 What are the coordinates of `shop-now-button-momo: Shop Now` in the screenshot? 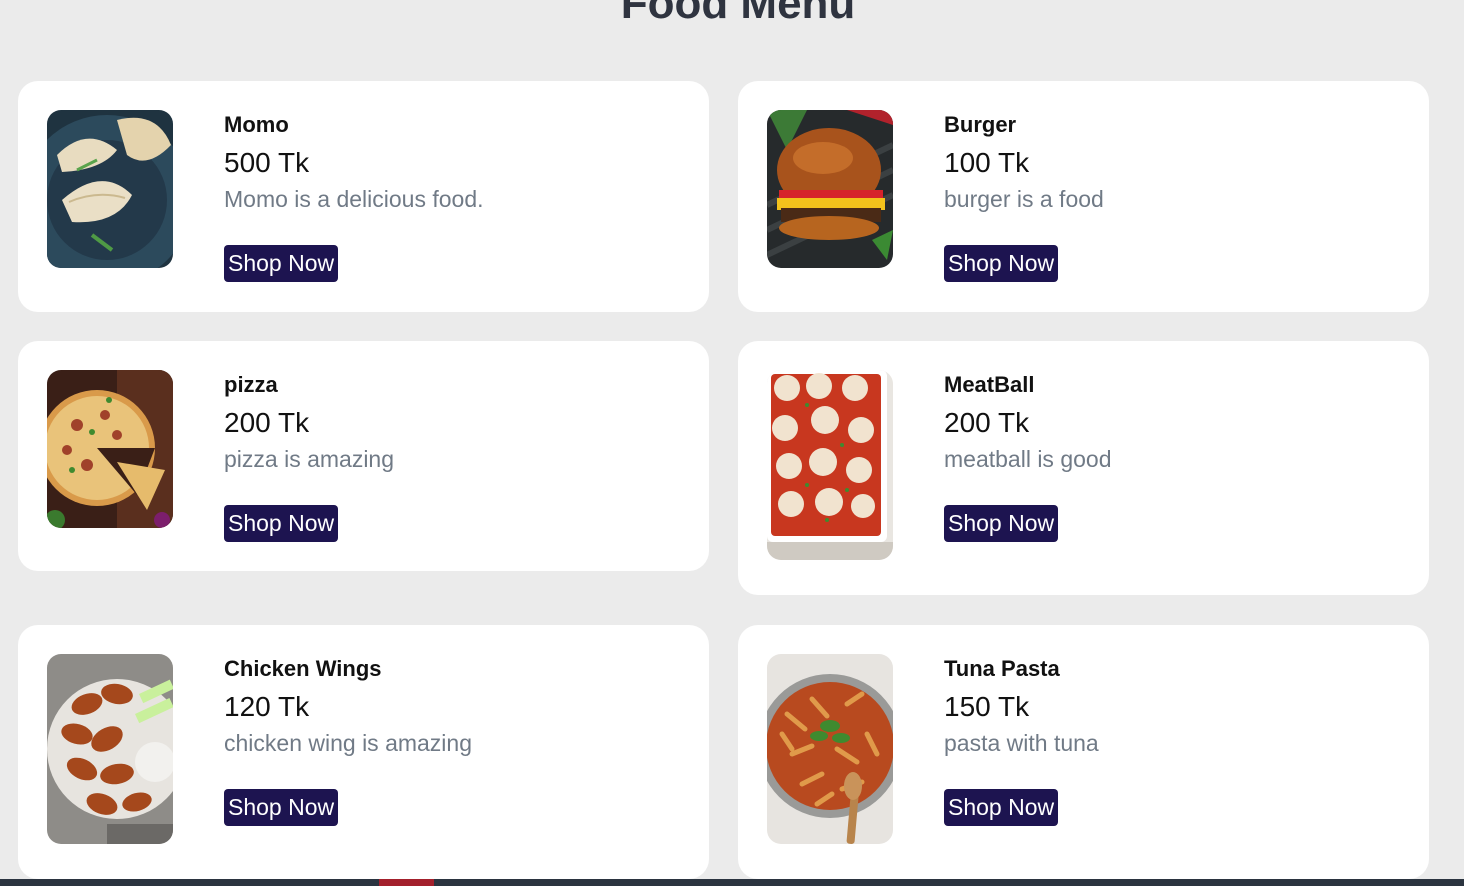 It's located at (281, 263).